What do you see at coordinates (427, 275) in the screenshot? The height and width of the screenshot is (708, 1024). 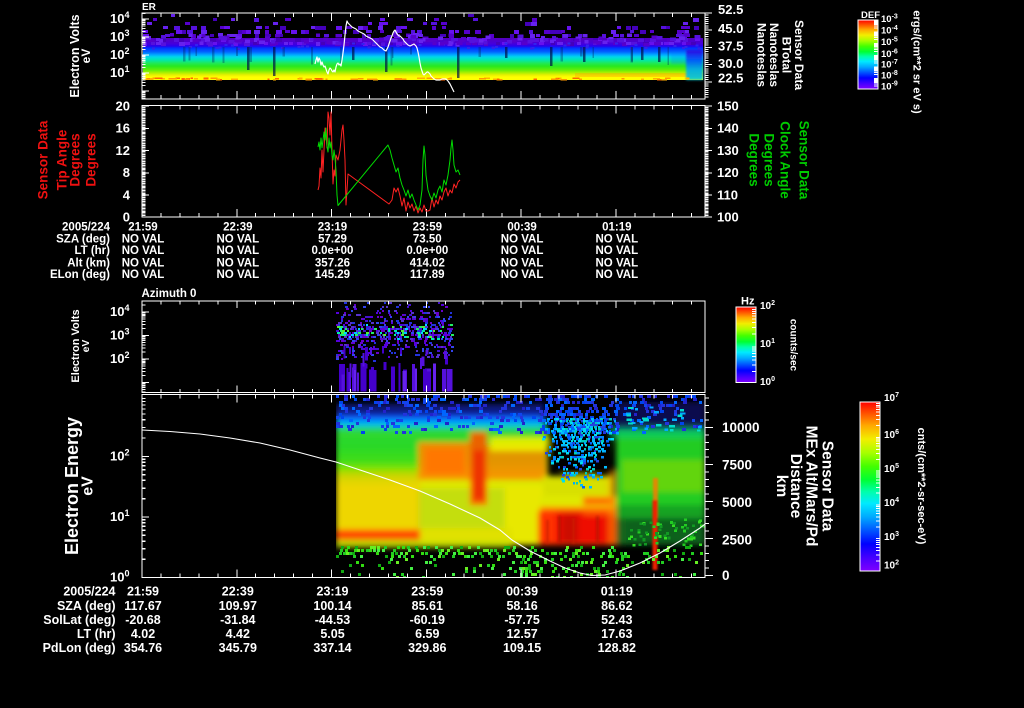 I see `svg-text: 117.89` at bounding box center [427, 275].